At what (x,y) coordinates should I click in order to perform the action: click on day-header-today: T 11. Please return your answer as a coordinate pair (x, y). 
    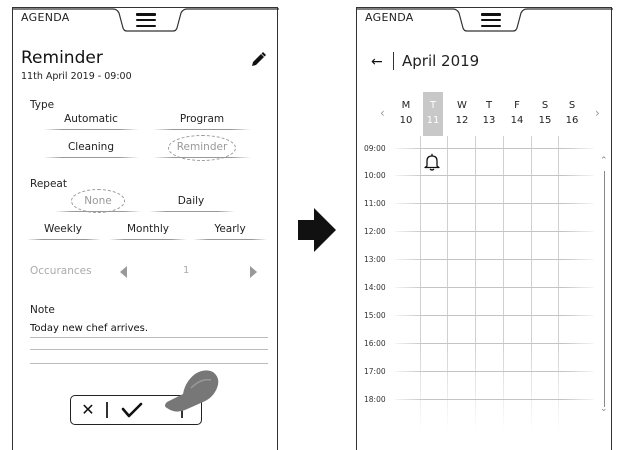
    Looking at the image, I should click on (433, 114).